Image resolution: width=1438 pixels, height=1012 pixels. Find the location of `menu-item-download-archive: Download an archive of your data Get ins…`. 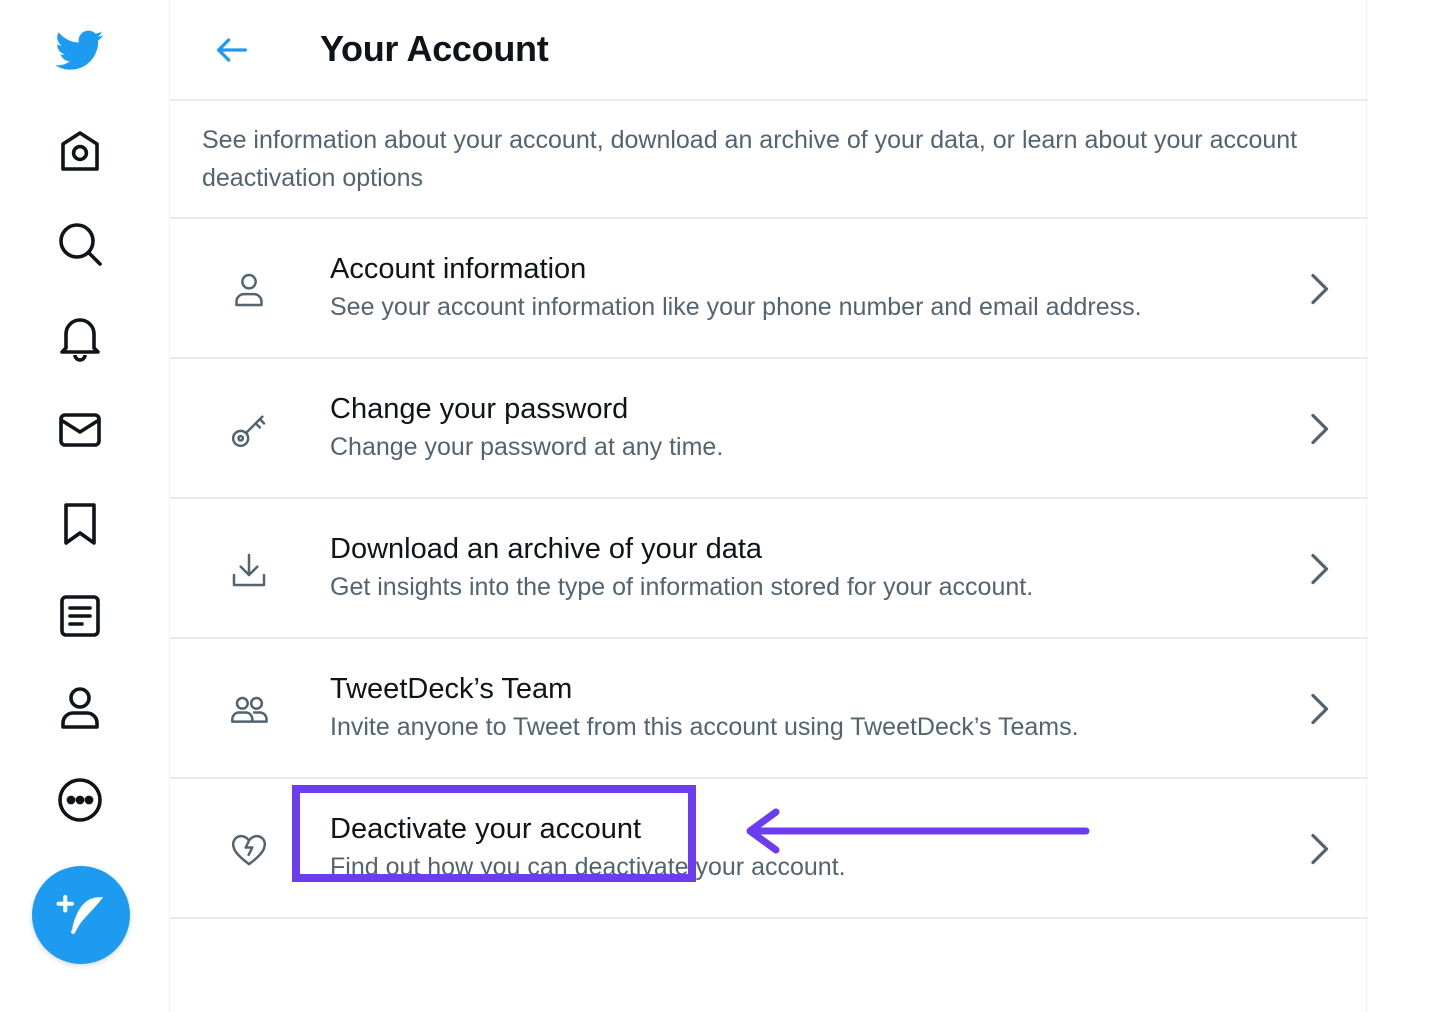

menu-item-download-archive: Download an archive of your data Get ins… is located at coordinates (769, 569).